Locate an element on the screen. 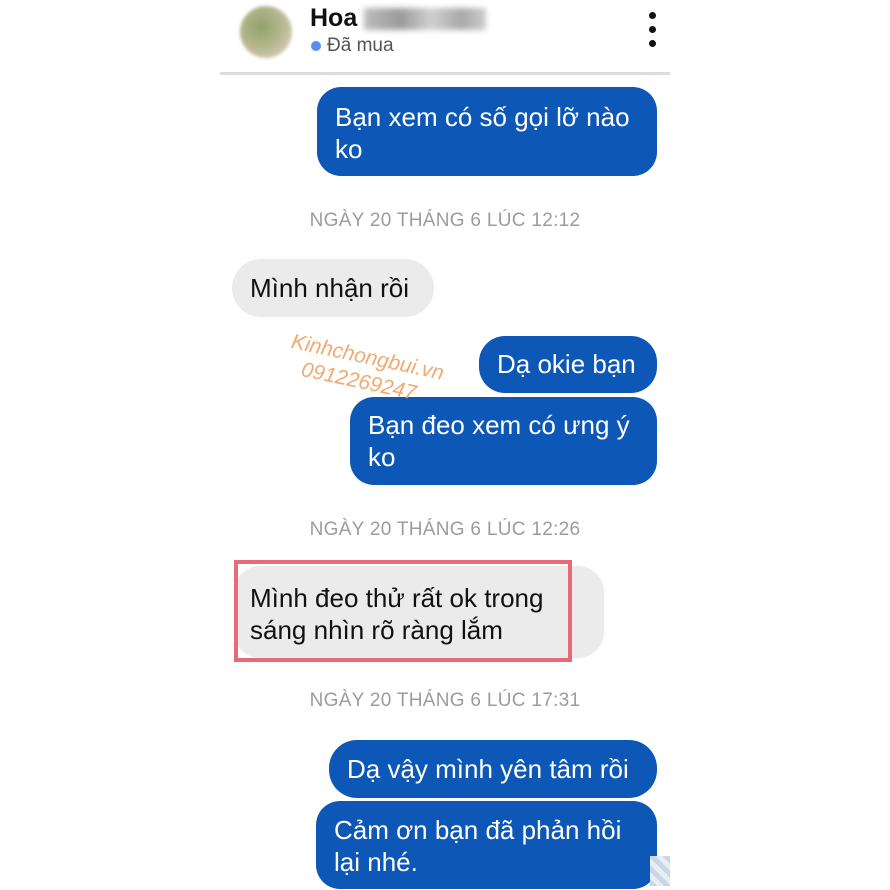 This screenshot has height=890, width=890. highlight-frame is located at coordinates (403, 611).